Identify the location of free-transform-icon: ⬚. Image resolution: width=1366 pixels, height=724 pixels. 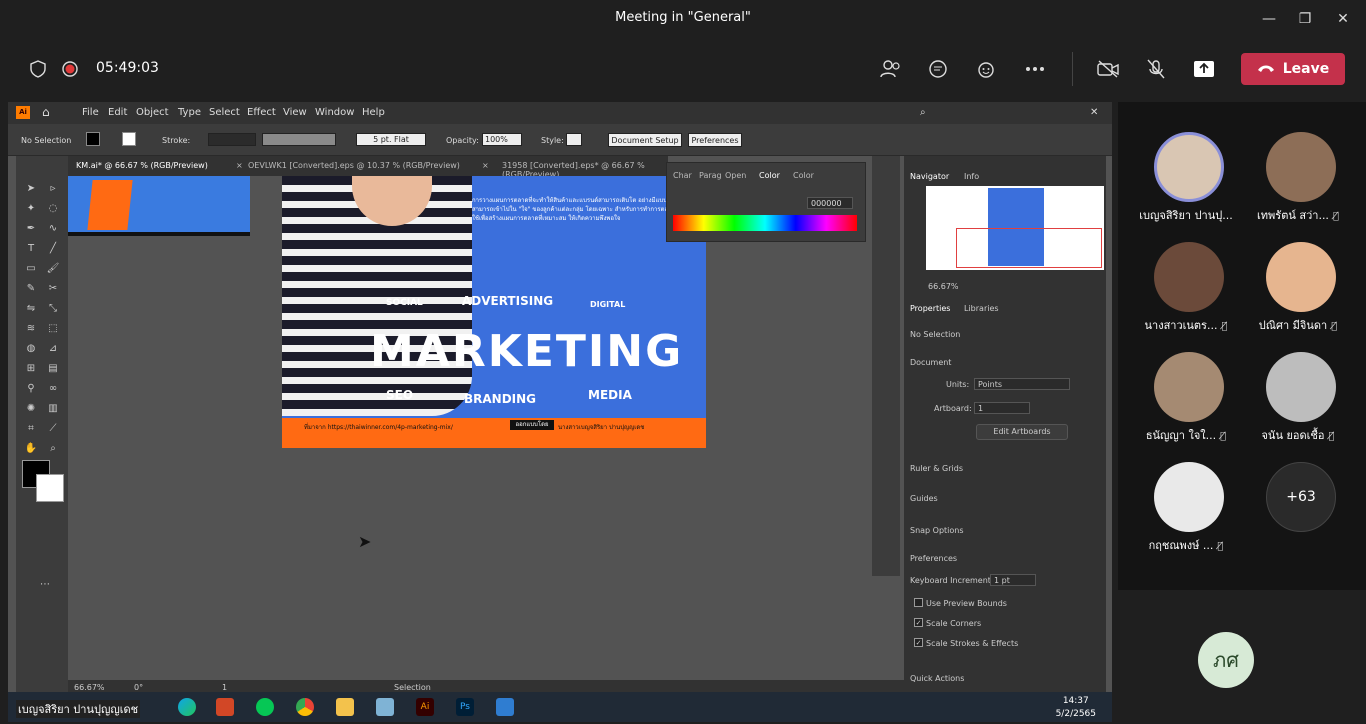
(53, 329).